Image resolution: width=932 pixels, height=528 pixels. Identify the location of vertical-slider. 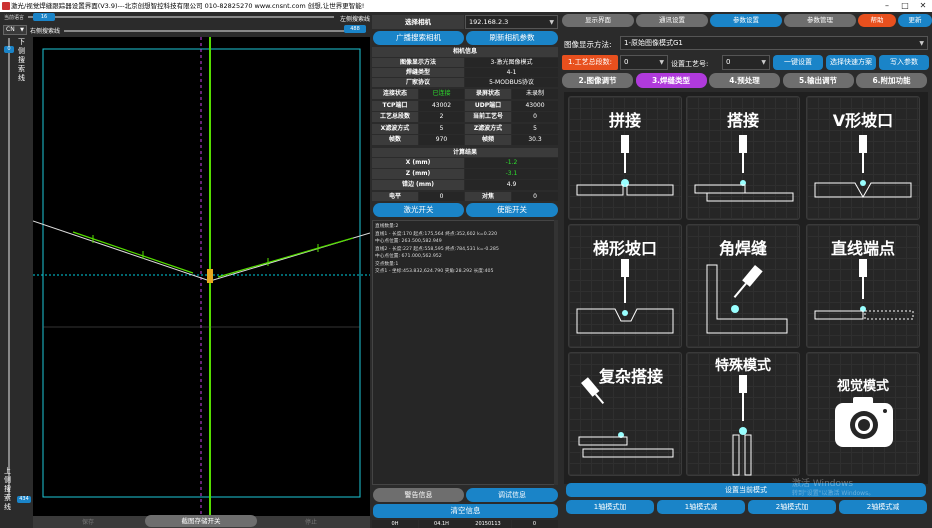
(9, 268).